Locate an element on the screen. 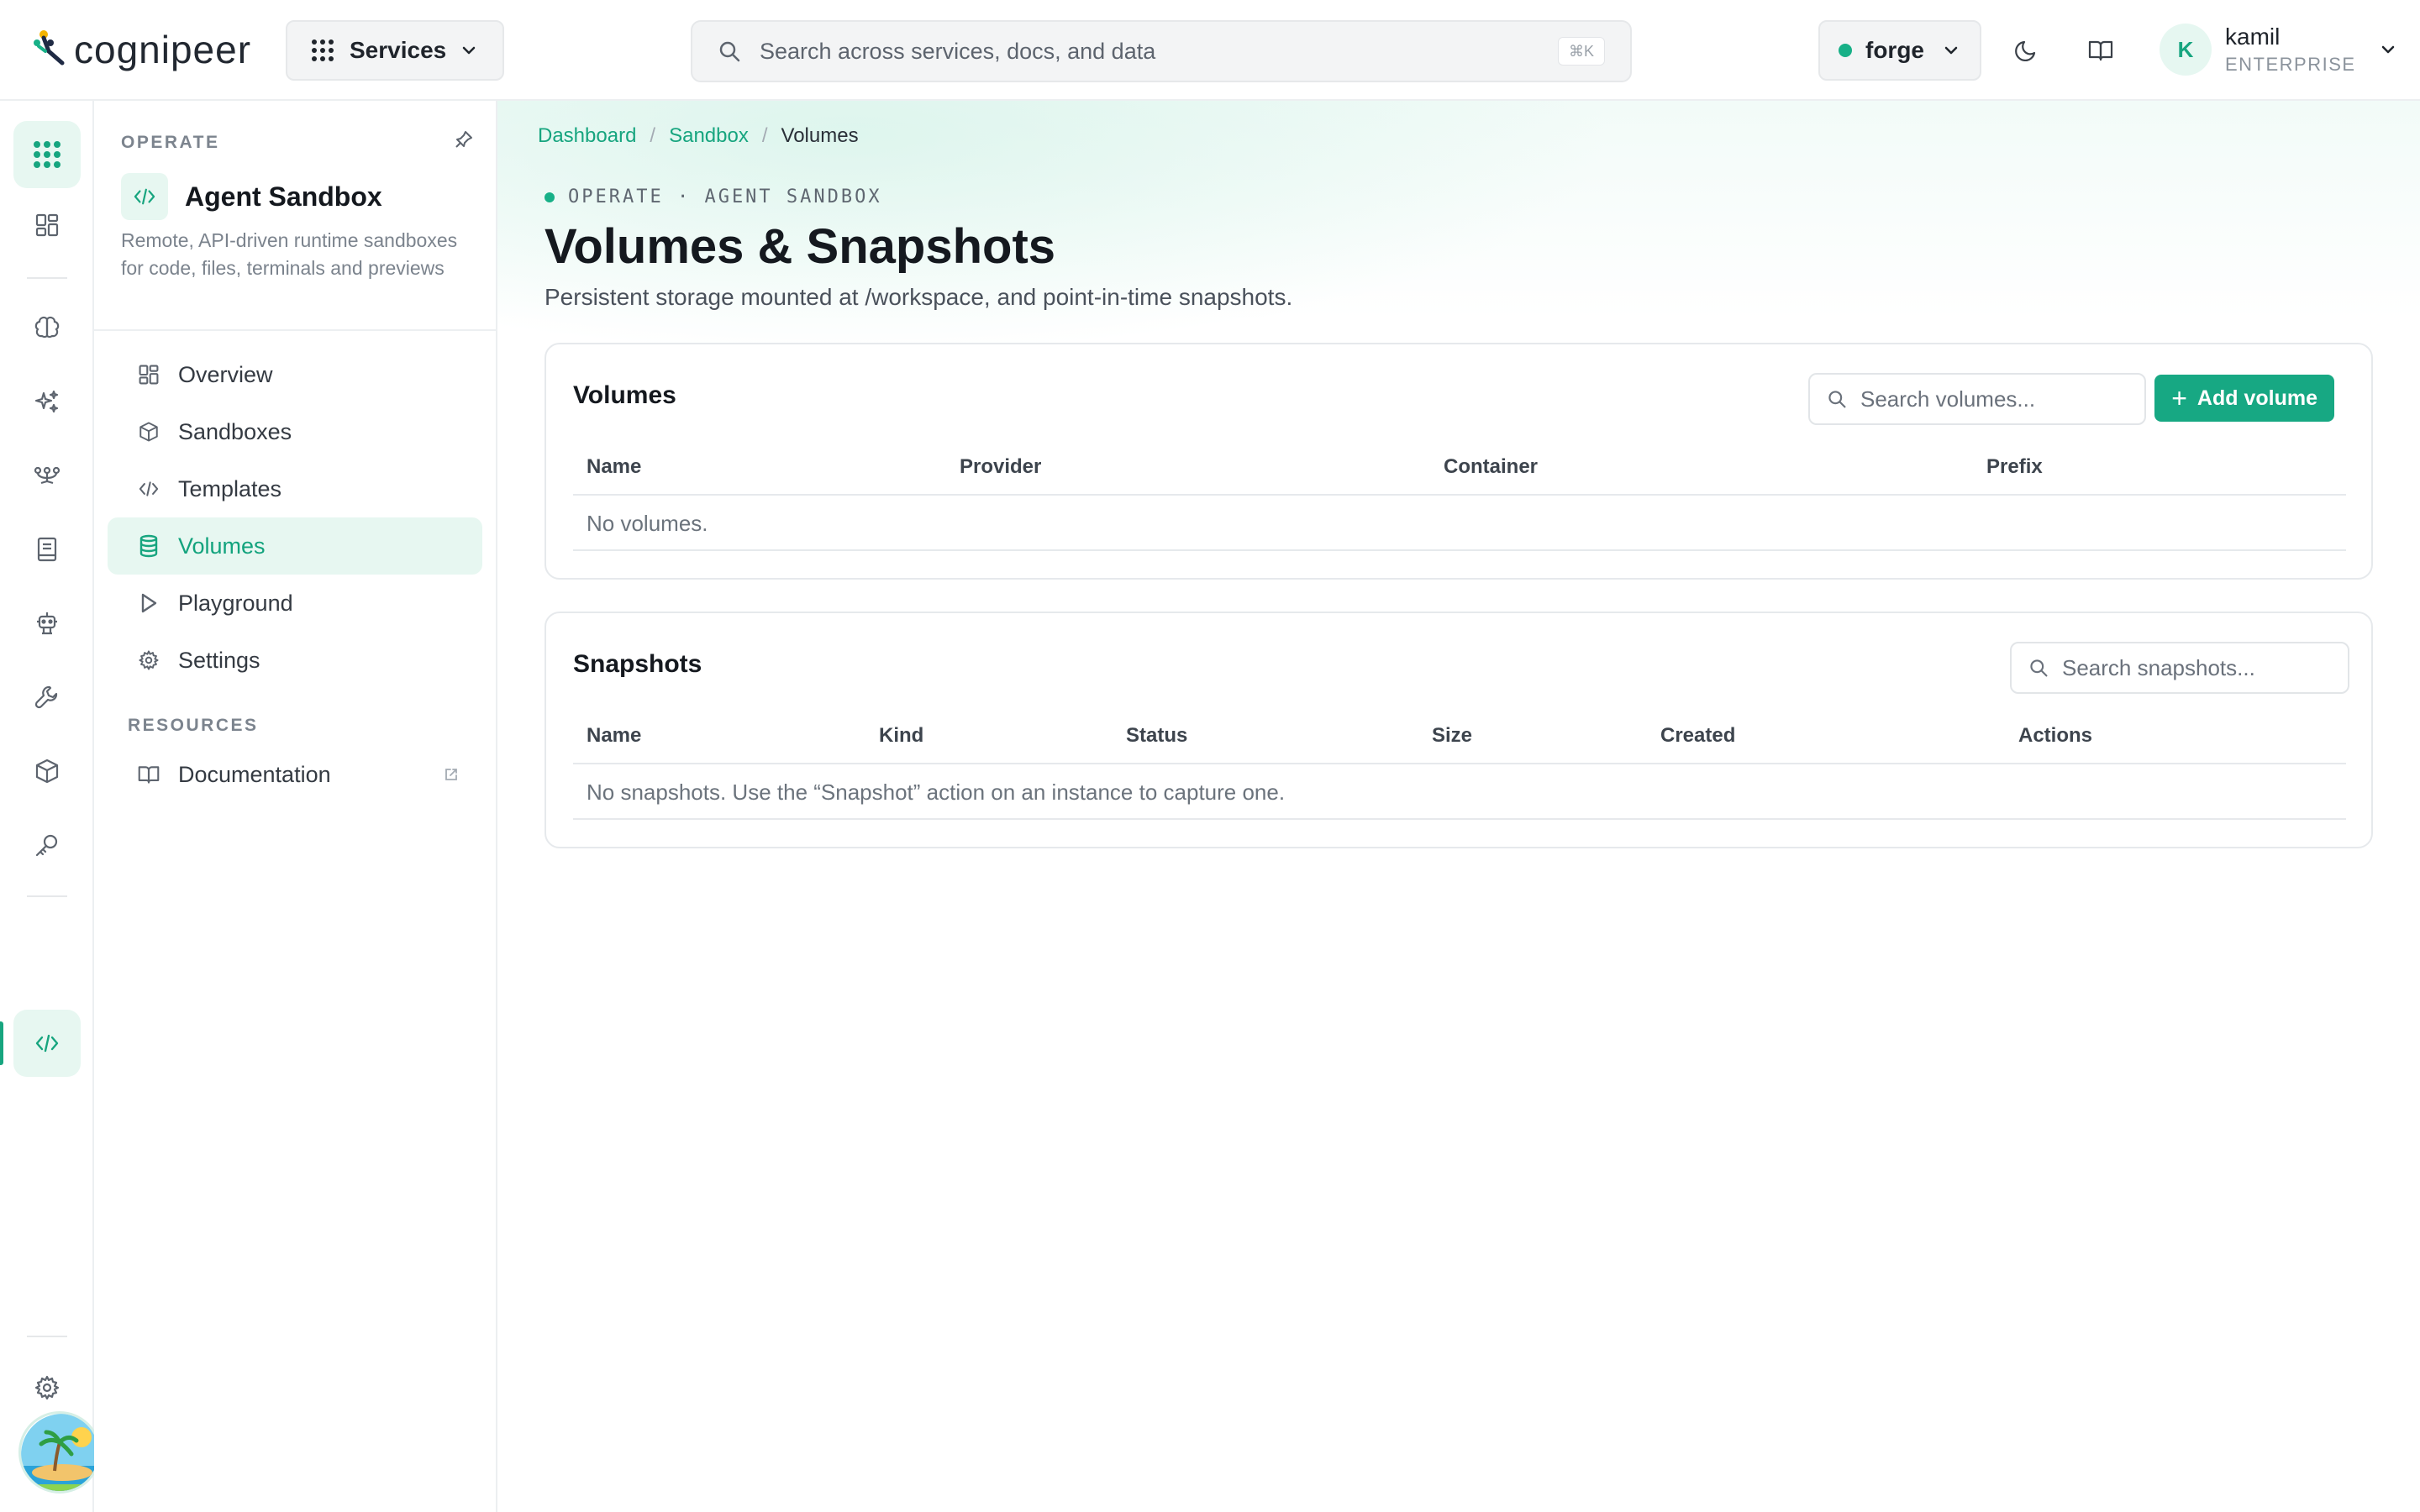  table-header: Name Provider Container Prefix is located at coordinates (1459, 469).